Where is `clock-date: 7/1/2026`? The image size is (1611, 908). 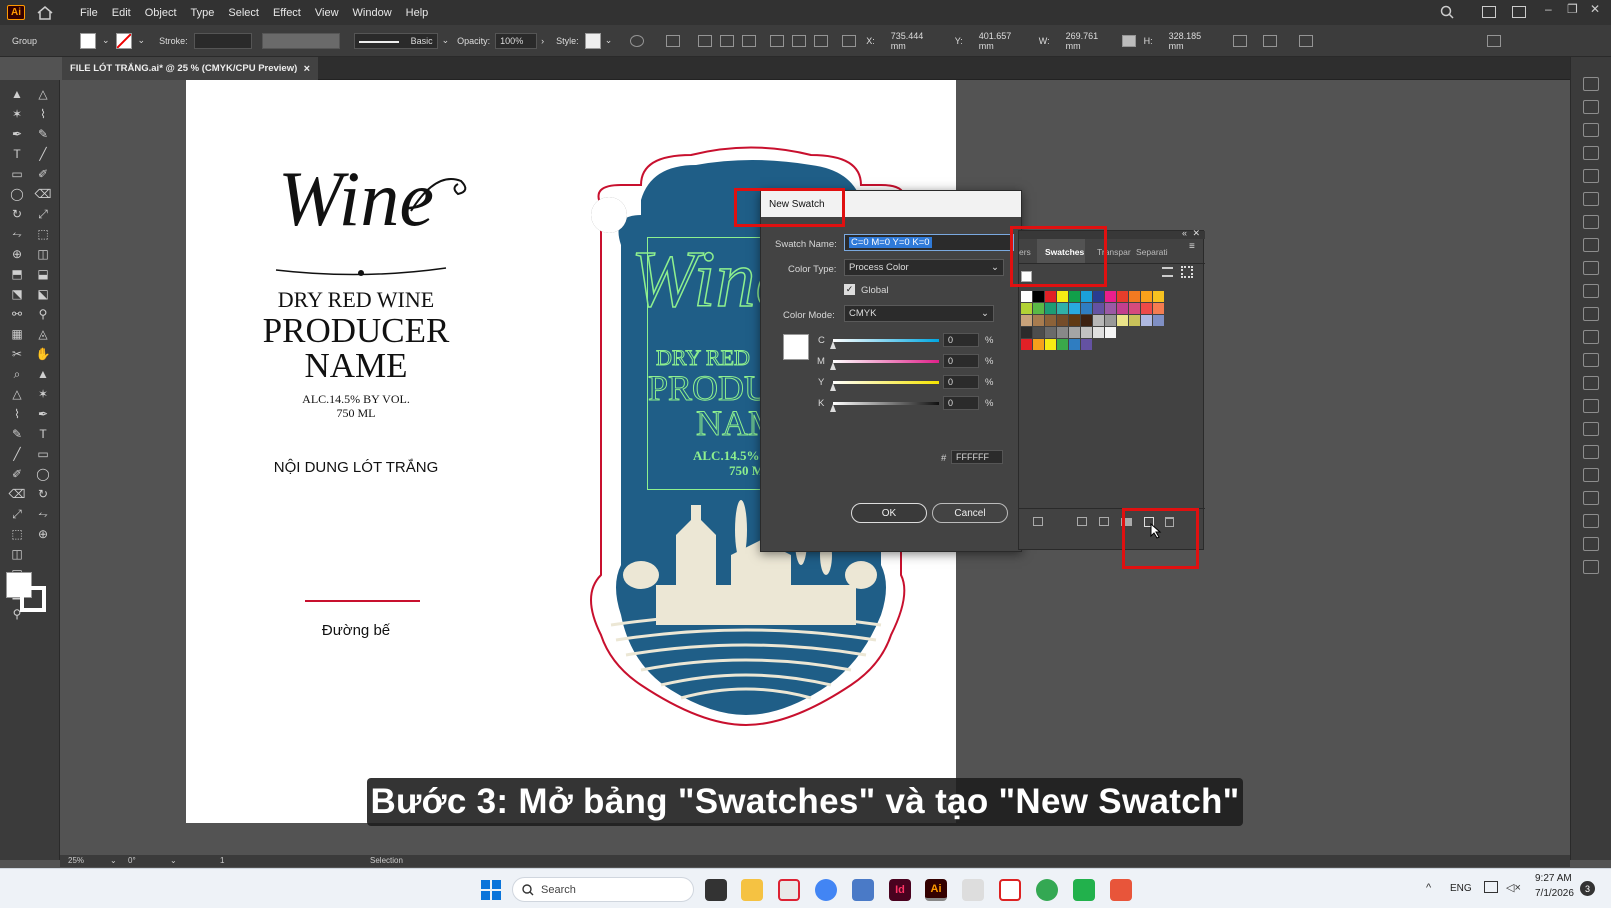 clock-date: 7/1/2026 is located at coordinates (1554, 893).